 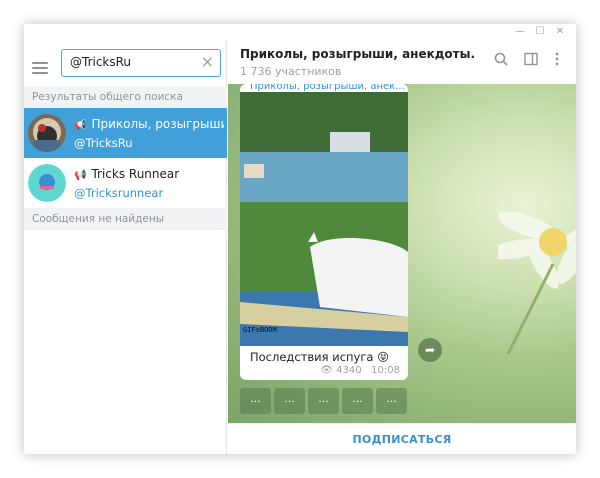 I want to click on message-meta: 👁 4340 10:08, so click(x=360, y=370).